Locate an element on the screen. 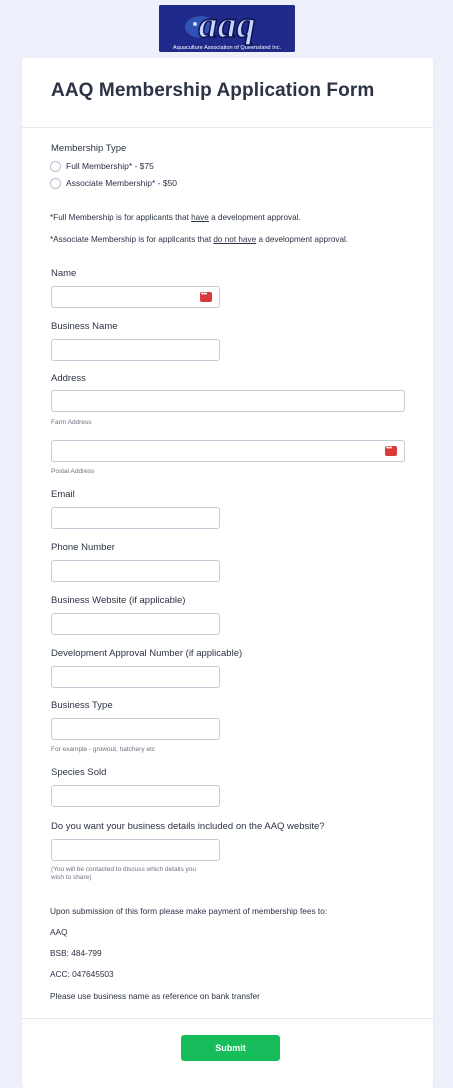 This screenshot has height=1088, width=453. business-type-input is located at coordinates (135, 729).